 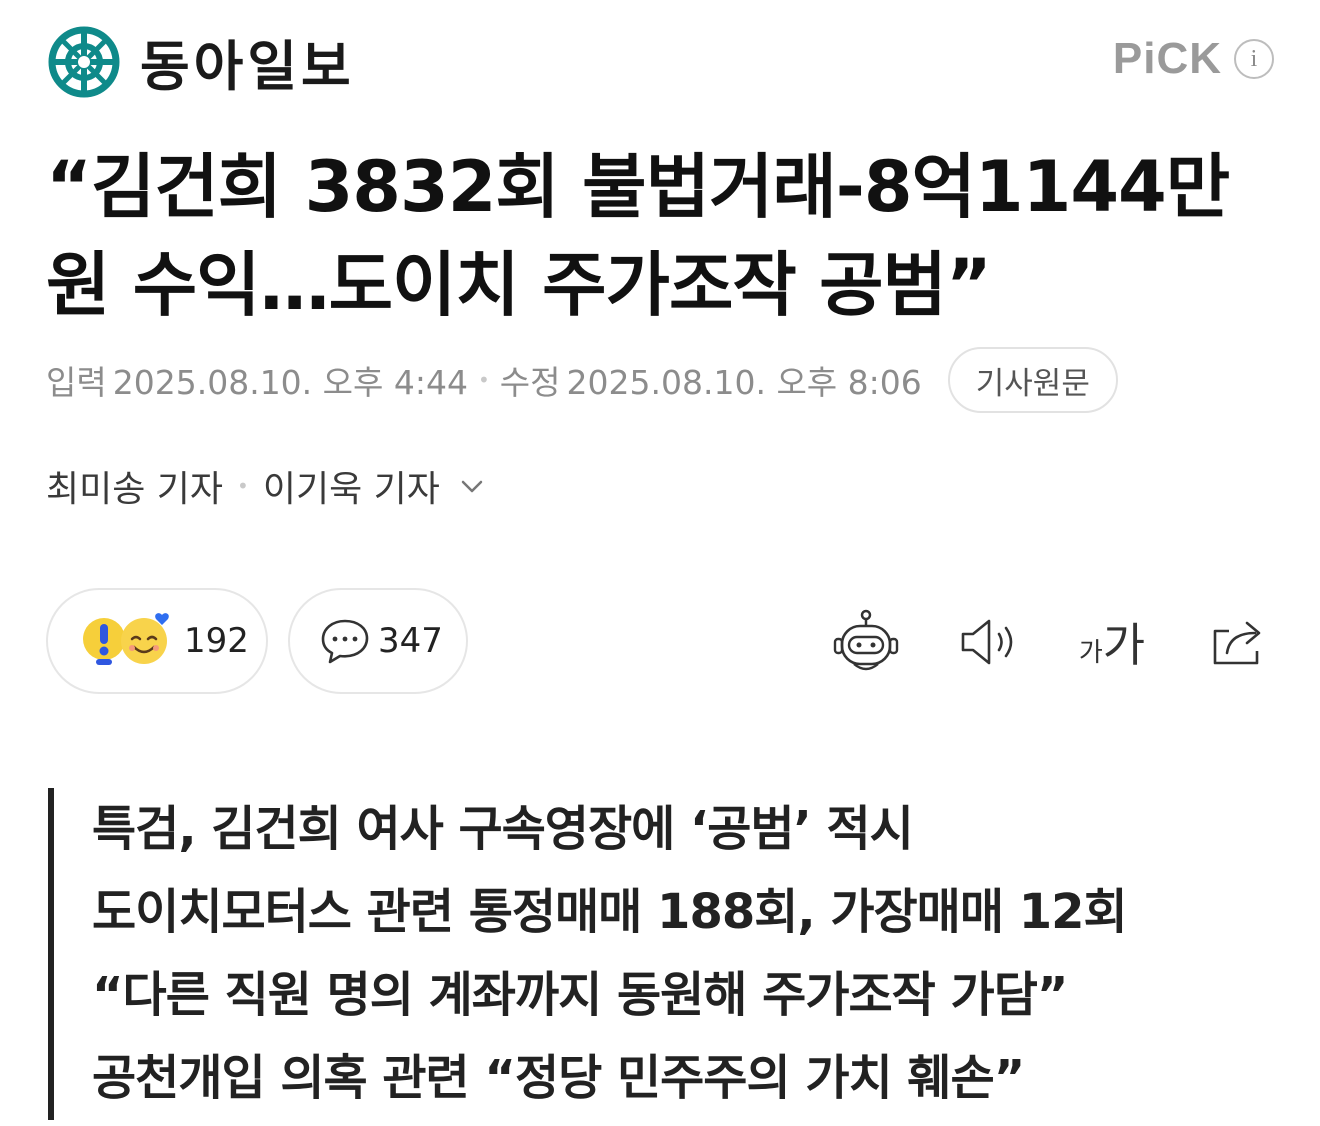 I want to click on edit-label: 수정, so click(x=530, y=382).